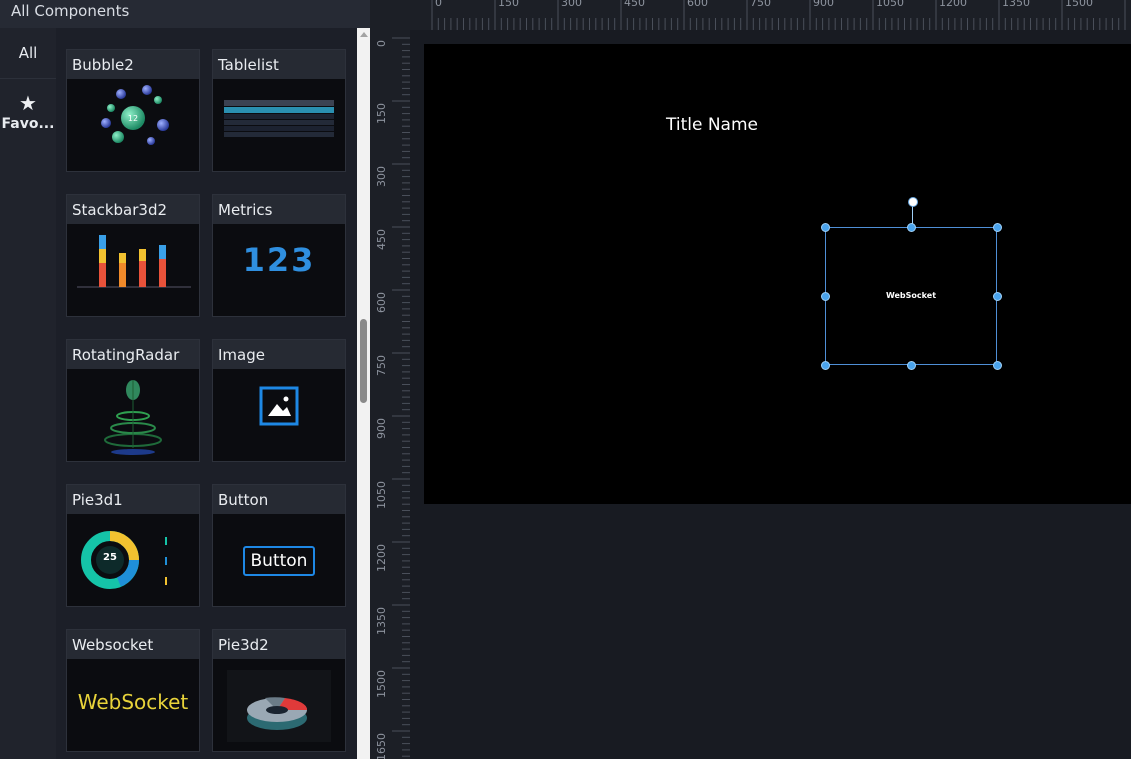 This screenshot has height=759, width=1131. I want to click on component-card-metrics: Metrics 123, so click(279, 255).